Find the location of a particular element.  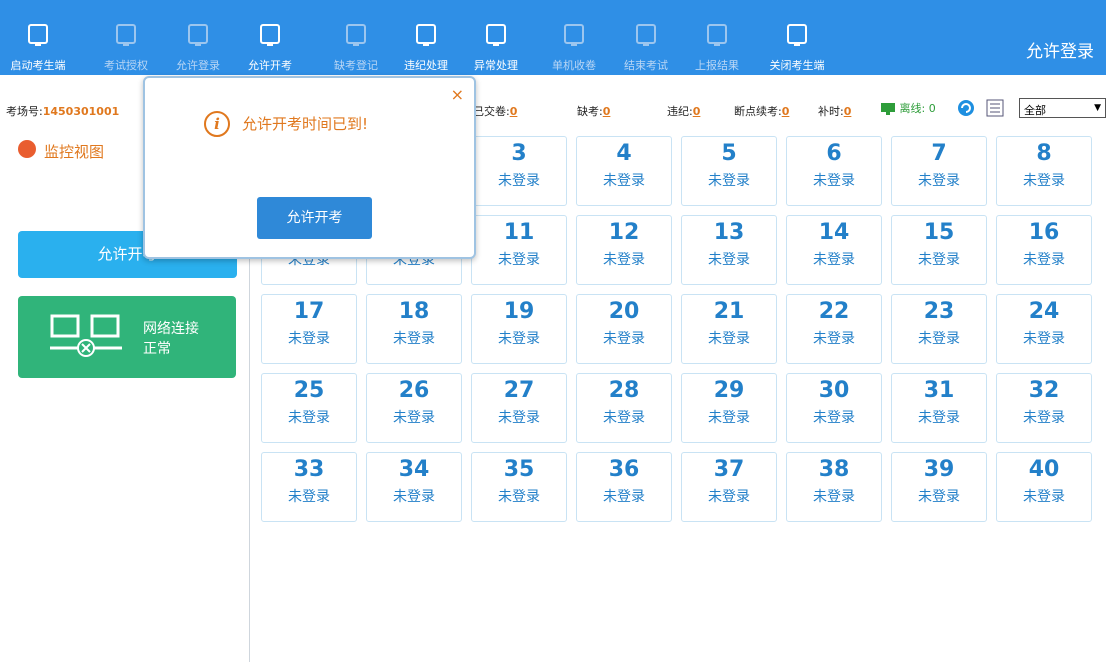

toolbar-item-9: 上报结果 is located at coordinates (717, 37).